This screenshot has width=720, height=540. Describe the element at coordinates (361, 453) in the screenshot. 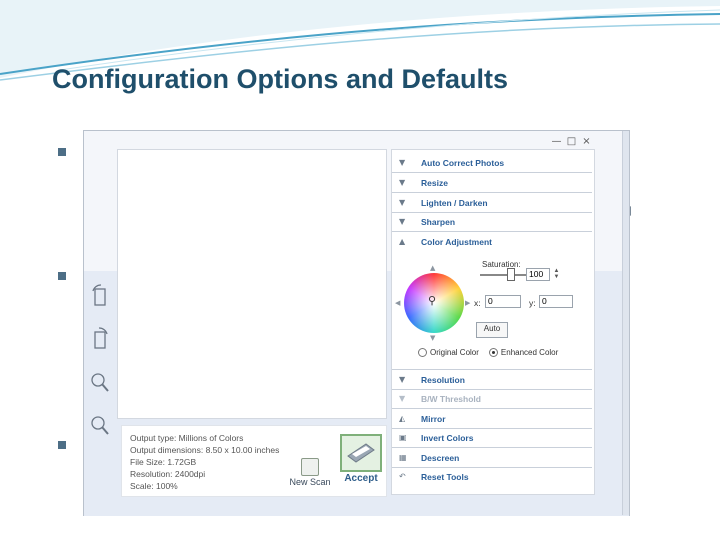

I see `accept-scan-icon` at that location.